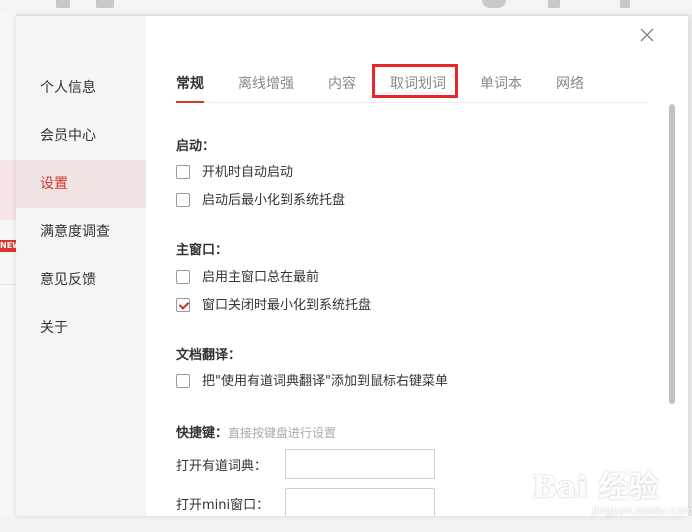 The image size is (692, 532). Describe the element at coordinates (360, 464) in the screenshot. I see `hotkey-input-open-dict` at that location.